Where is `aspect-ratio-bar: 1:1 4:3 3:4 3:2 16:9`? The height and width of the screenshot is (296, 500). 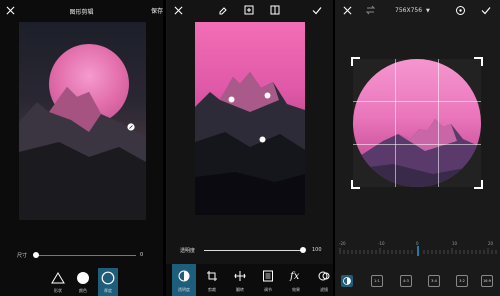
aspect-ratio-bar: 1:1 4:3 3:4 3:2 16:9 is located at coordinates (417, 283).